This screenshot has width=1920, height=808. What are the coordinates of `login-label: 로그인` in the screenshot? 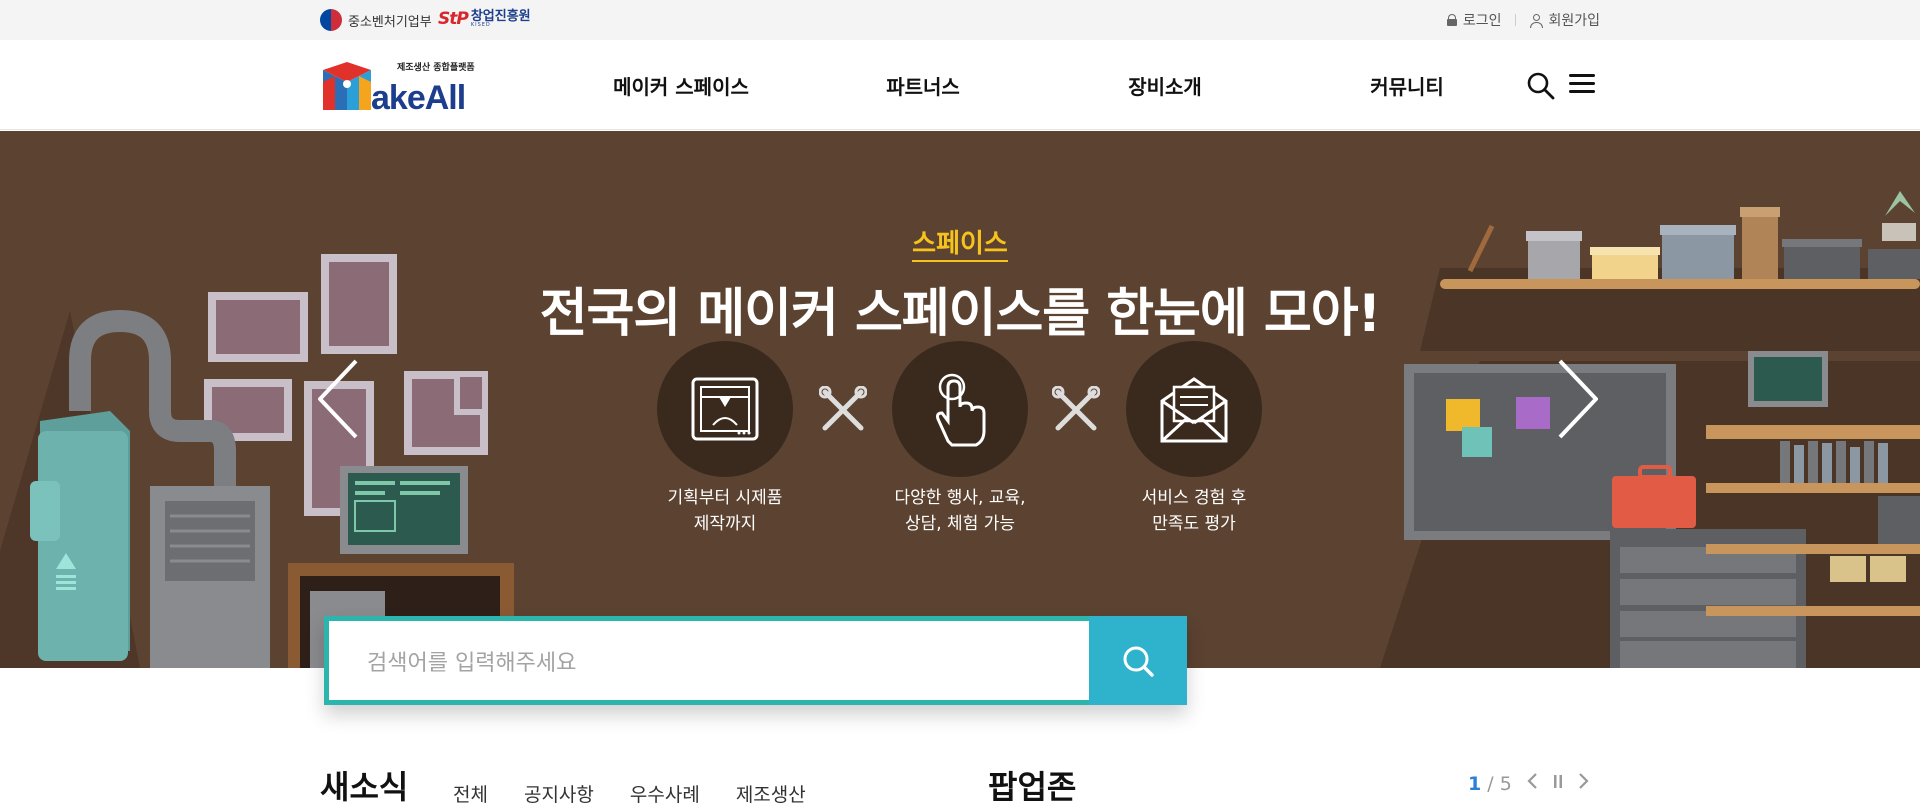 It's located at (1482, 21).